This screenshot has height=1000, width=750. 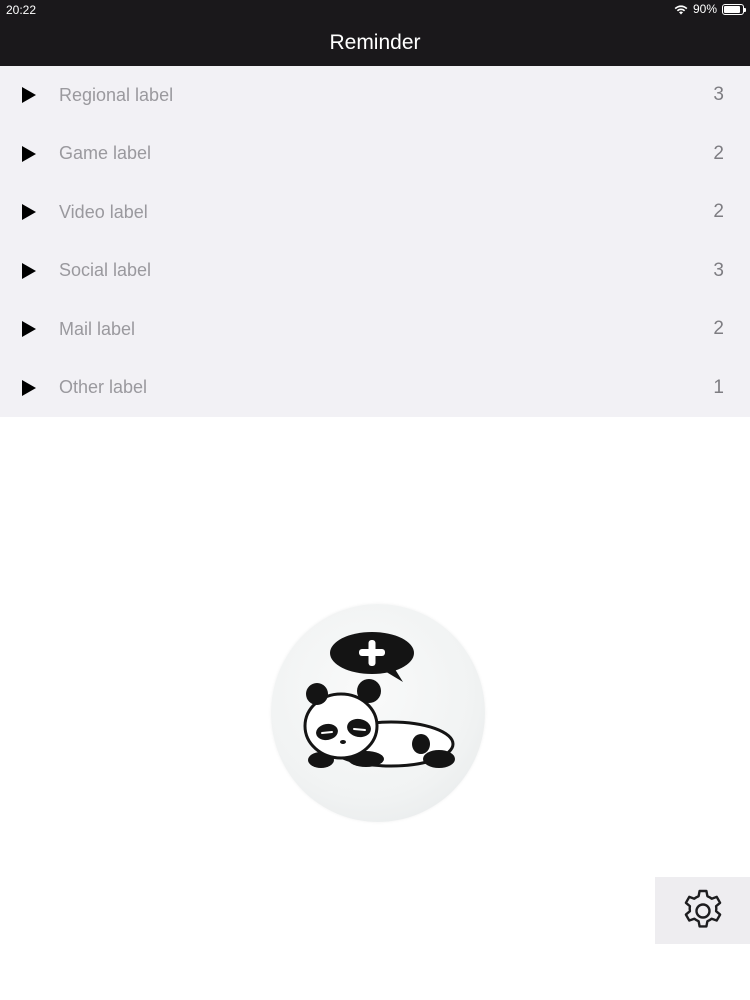 I want to click on label-name: Game label, so click(x=105, y=153).